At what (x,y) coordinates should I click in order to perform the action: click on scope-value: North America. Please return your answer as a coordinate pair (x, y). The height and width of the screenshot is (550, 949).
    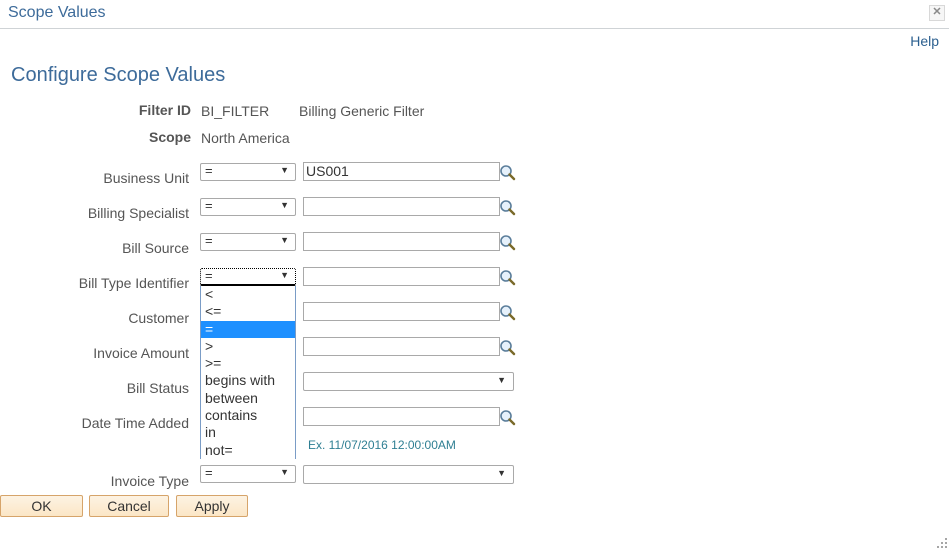
    Looking at the image, I should click on (245, 138).